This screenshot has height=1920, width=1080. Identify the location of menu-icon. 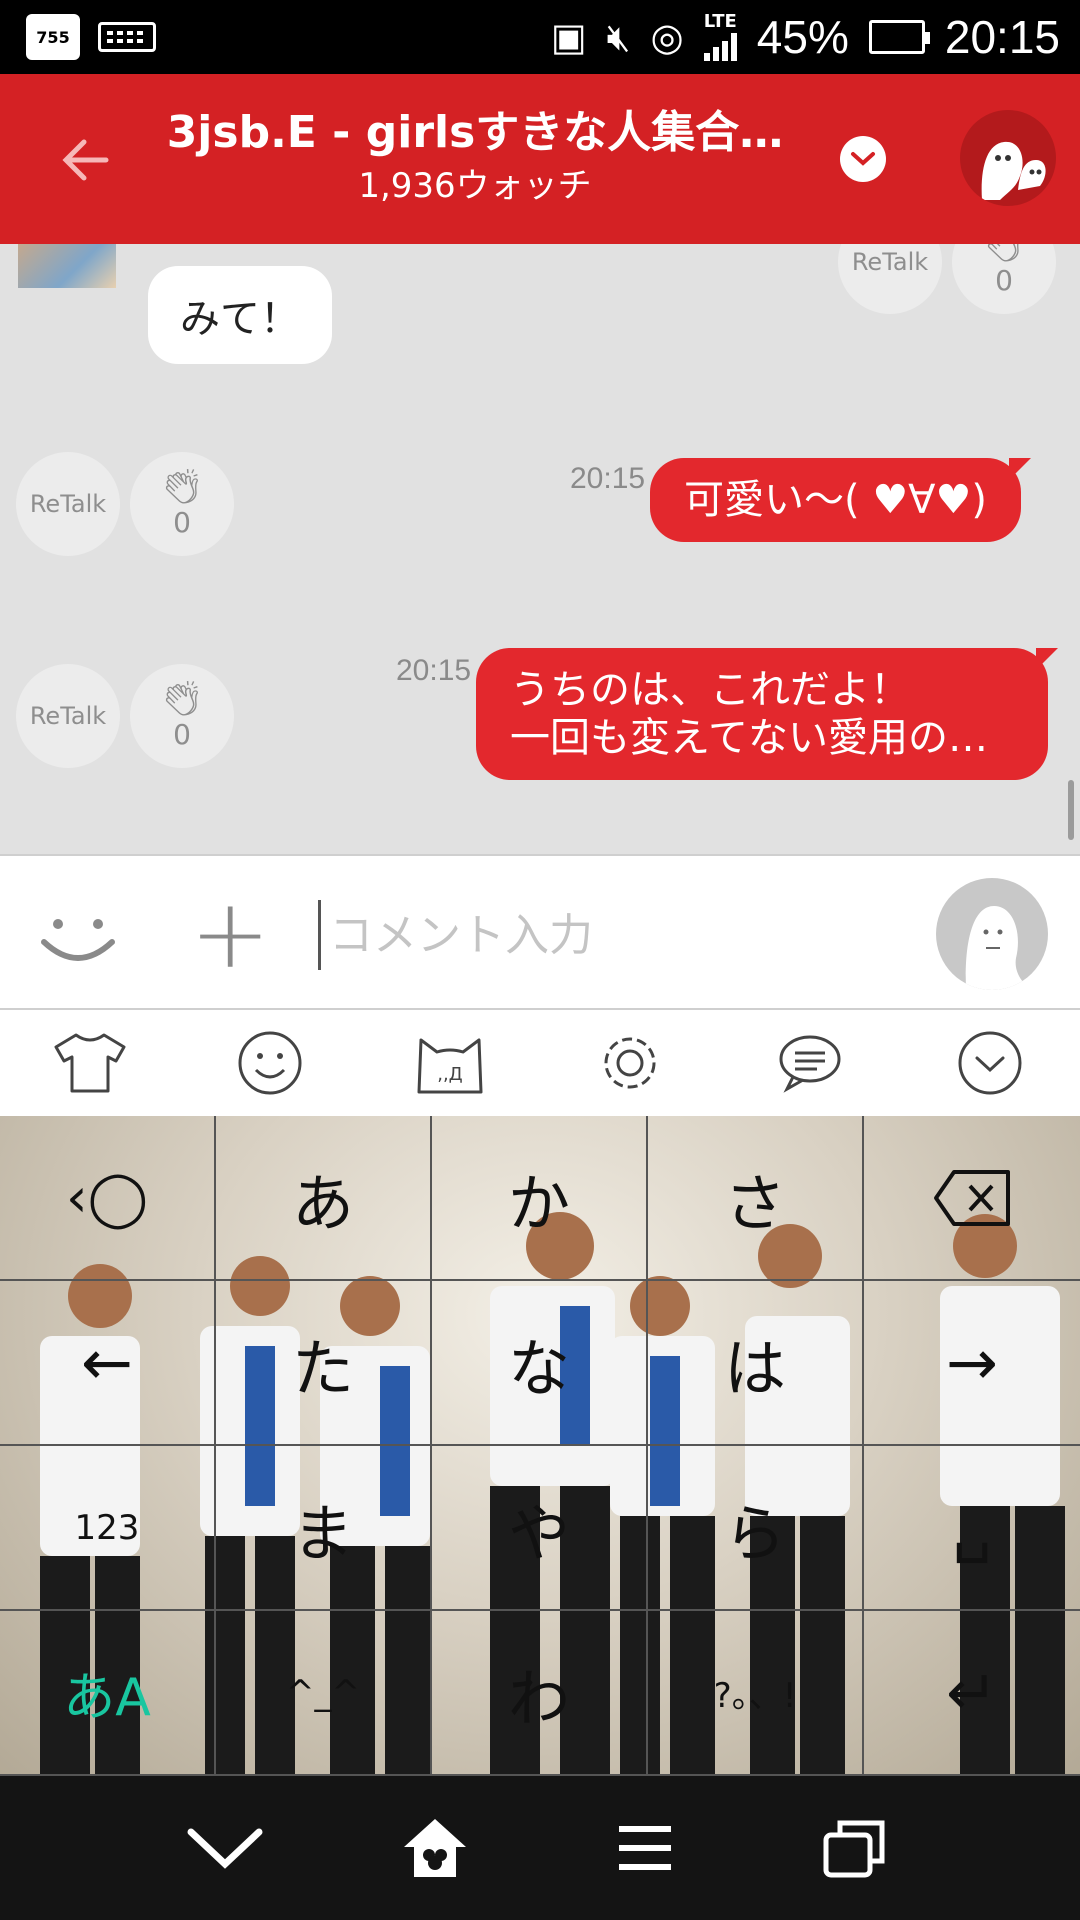
(645, 1848).